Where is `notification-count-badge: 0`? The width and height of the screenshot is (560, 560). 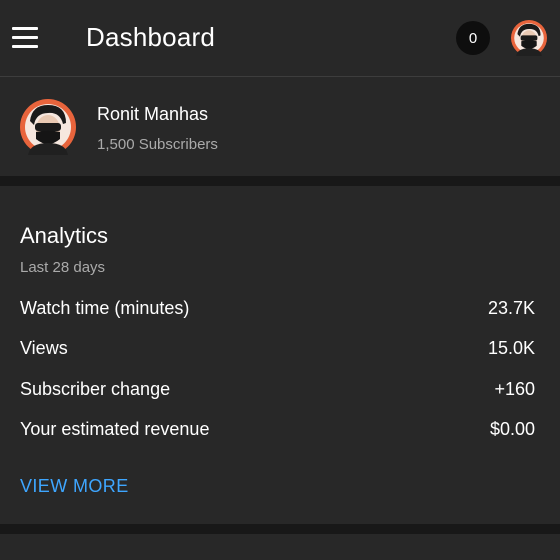 notification-count-badge: 0 is located at coordinates (473, 38).